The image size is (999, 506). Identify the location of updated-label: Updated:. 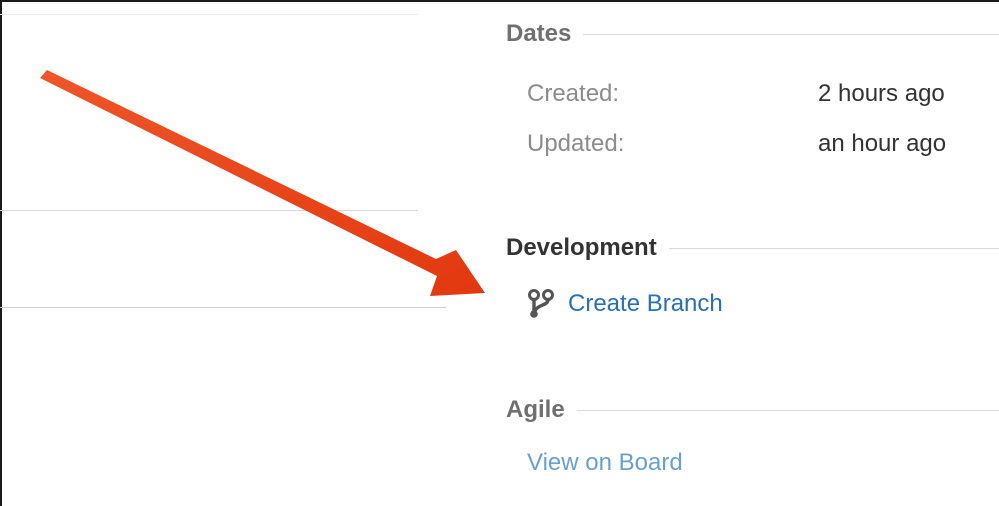
(576, 143).